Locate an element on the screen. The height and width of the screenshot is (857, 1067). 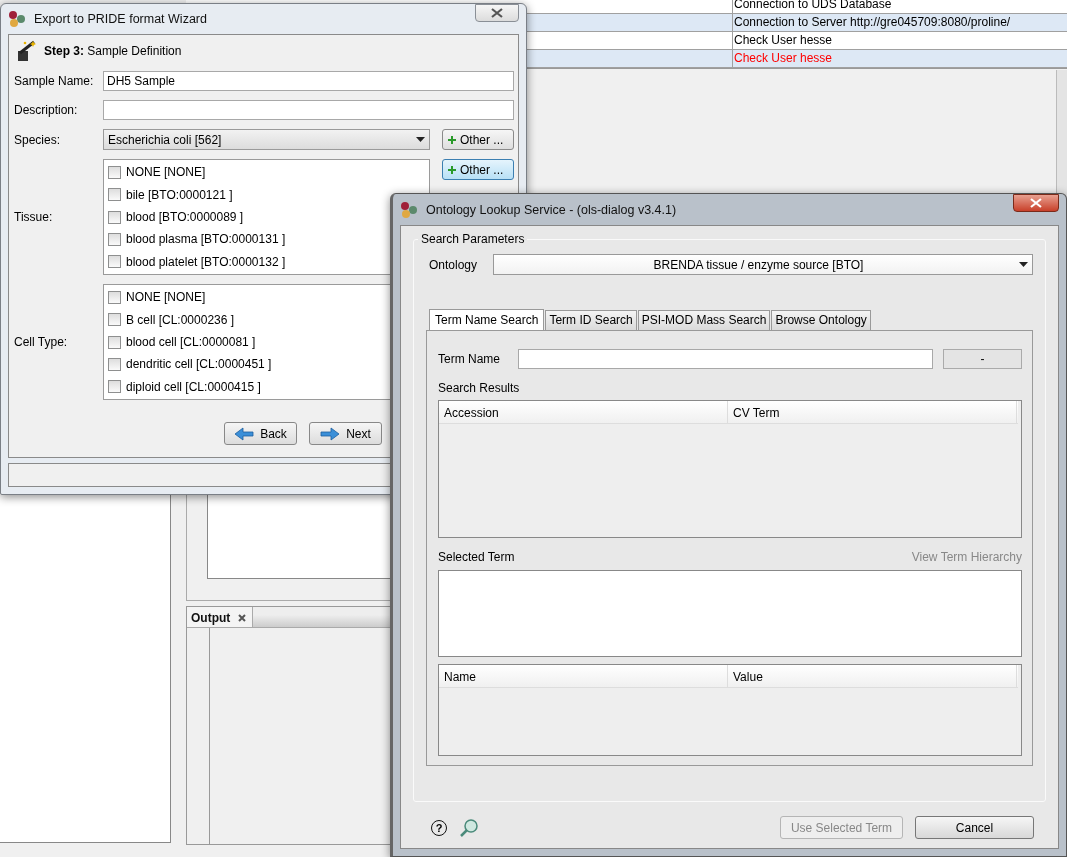
field-label: Cell Type: is located at coordinates (41, 342).